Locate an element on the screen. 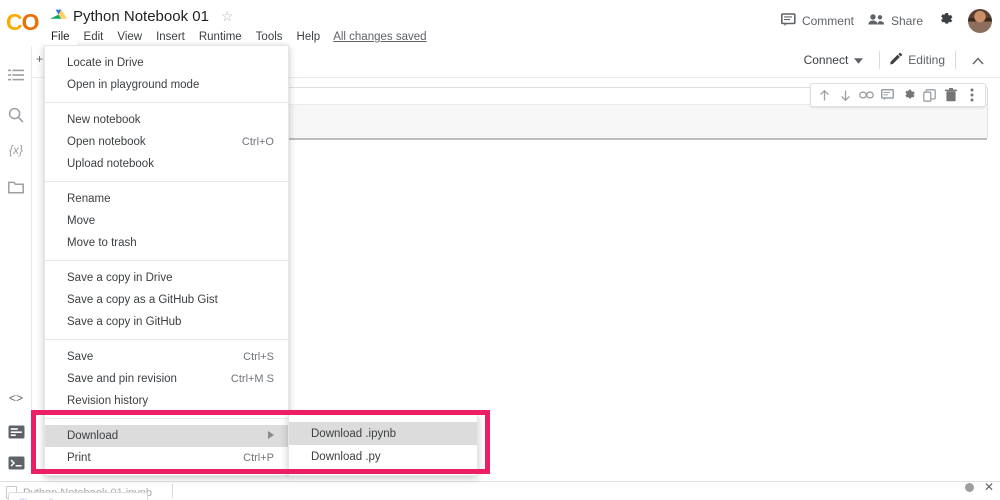 The image size is (1000, 500). menu-item-label: Download .py is located at coordinates (346, 456).